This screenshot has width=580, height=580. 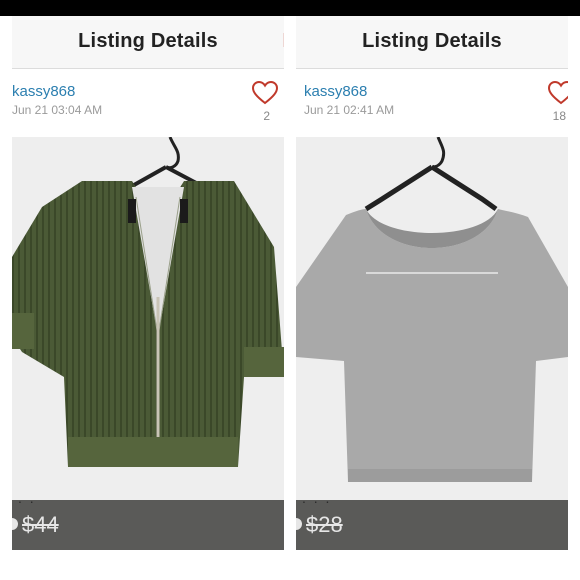 I want to click on like-count: 2, so click(x=266, y=116).